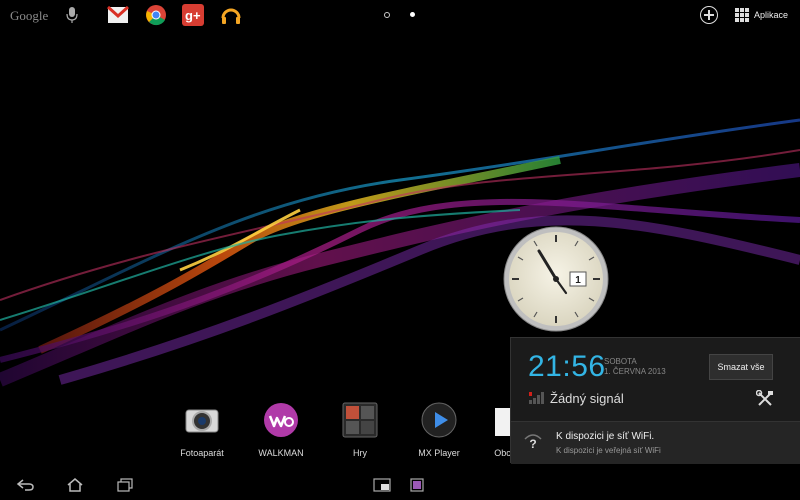 The width and height of the screenshot is (800, 500). What do you see at coordinates (382, 485) in the screenshot?
I see `small-app-icon` at bounding box center [382, 485].